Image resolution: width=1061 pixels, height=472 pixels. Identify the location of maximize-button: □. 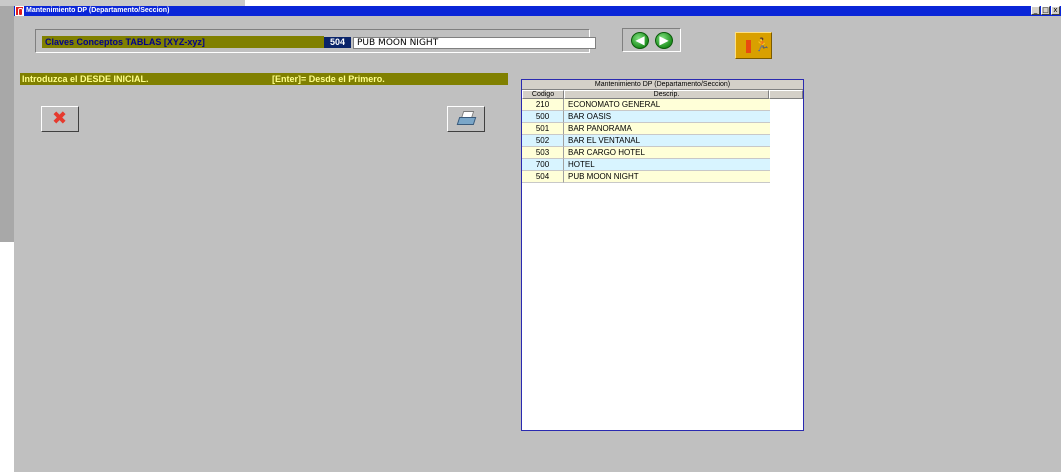
(1045, 10).